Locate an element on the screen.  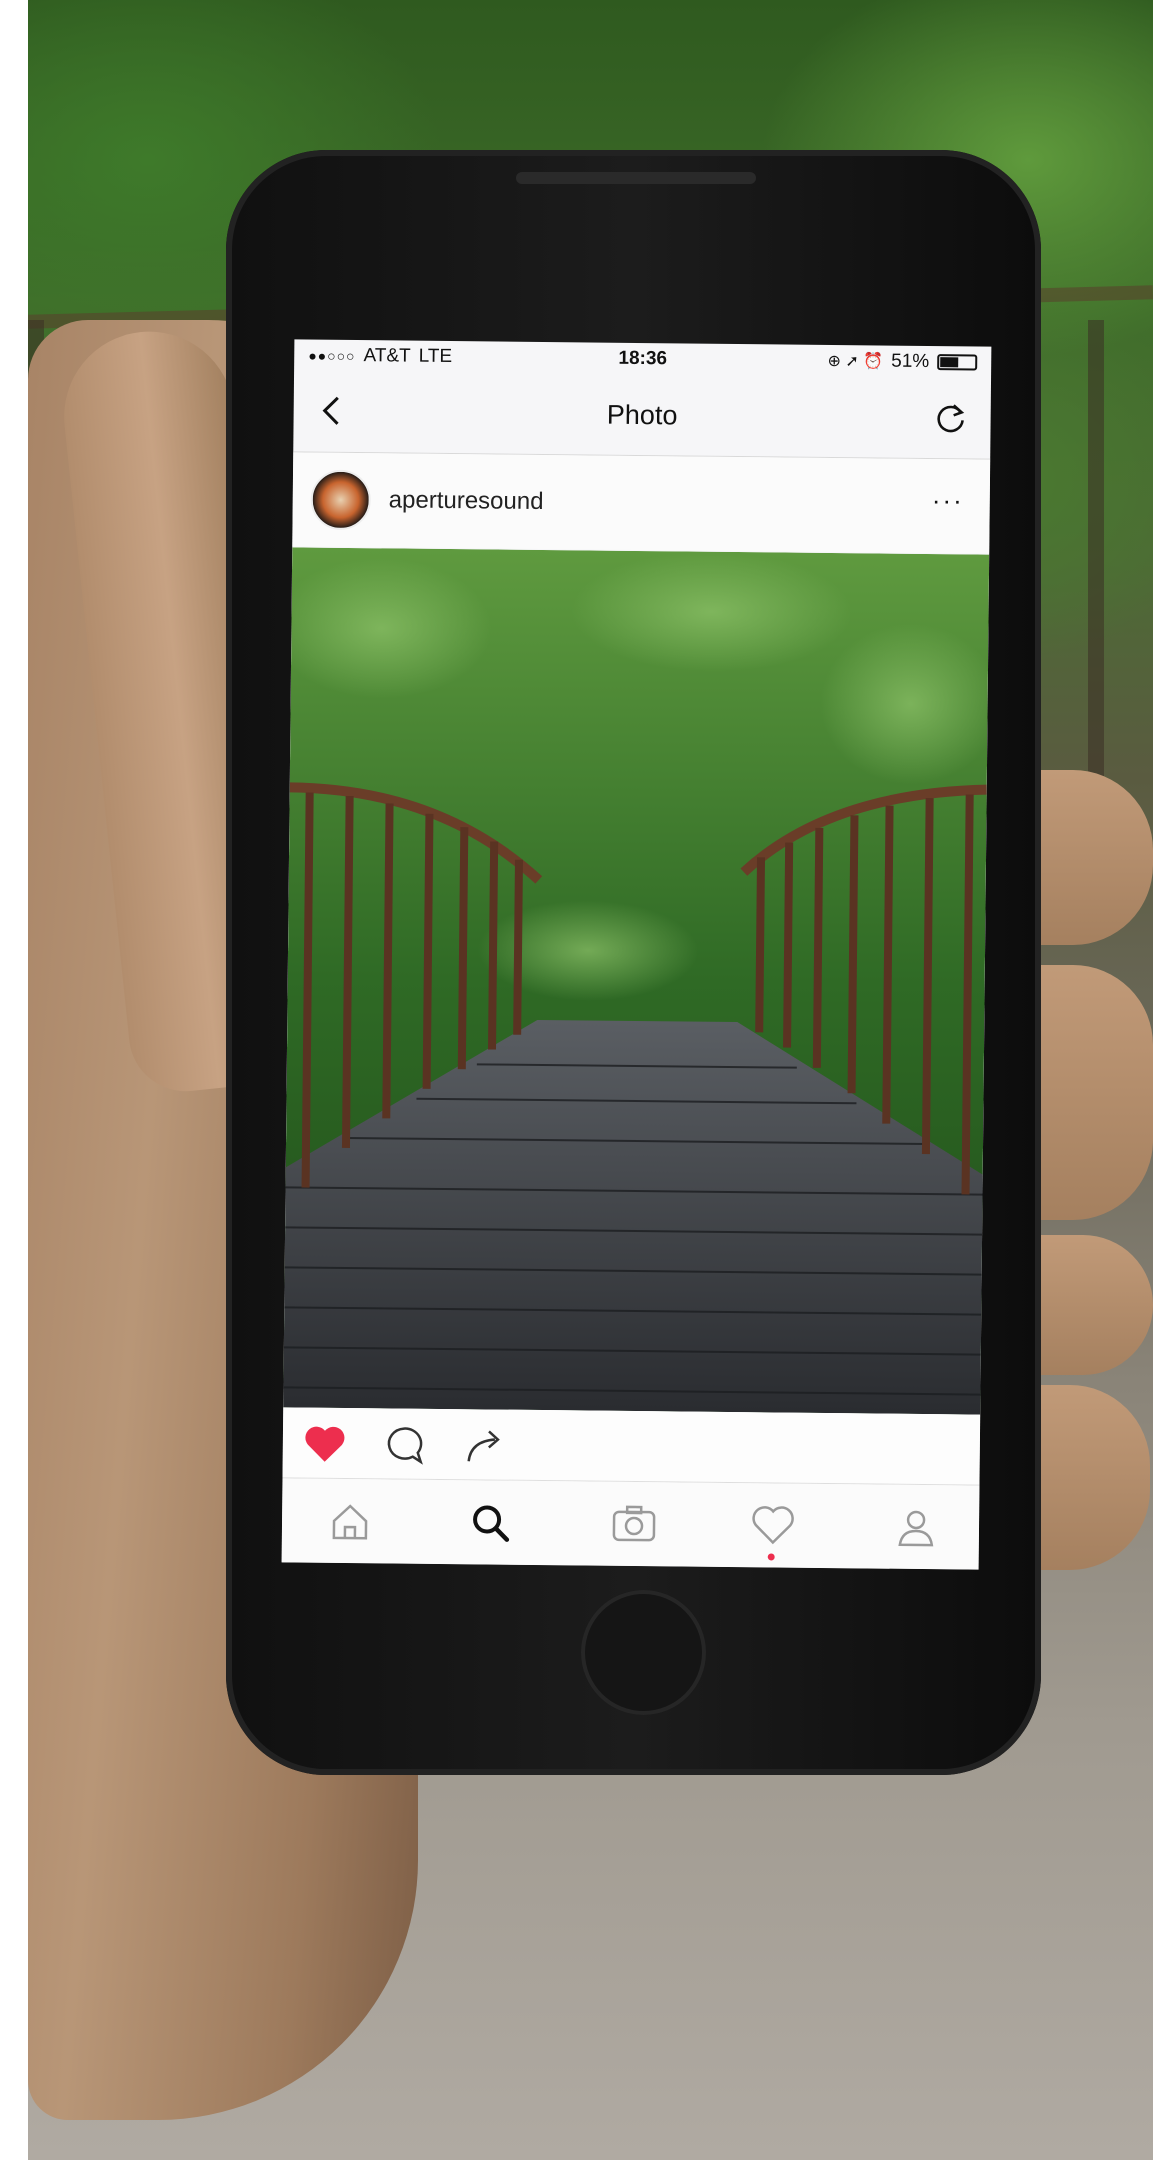
page-title: Photo is located at coordinates (642, 414).